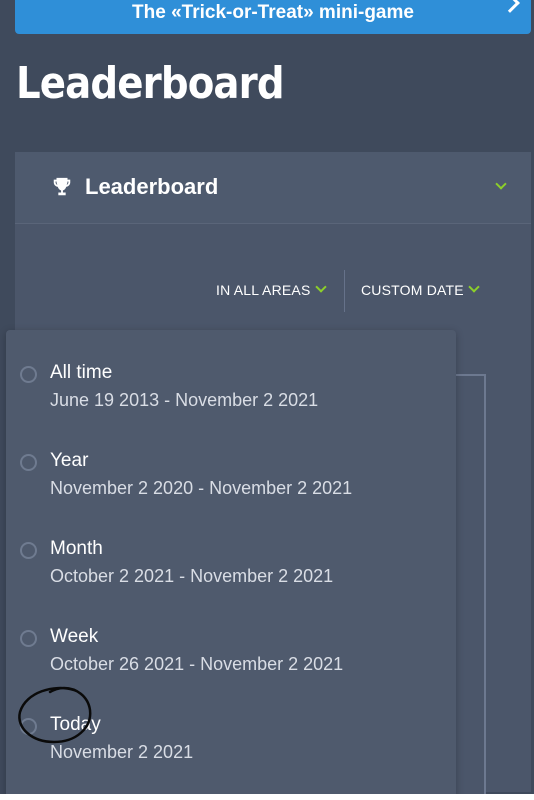  Describe the element at coordinates (152, 186) in the screenshot. I see `leaderboard-panel-title: Leaderboard` at that location.